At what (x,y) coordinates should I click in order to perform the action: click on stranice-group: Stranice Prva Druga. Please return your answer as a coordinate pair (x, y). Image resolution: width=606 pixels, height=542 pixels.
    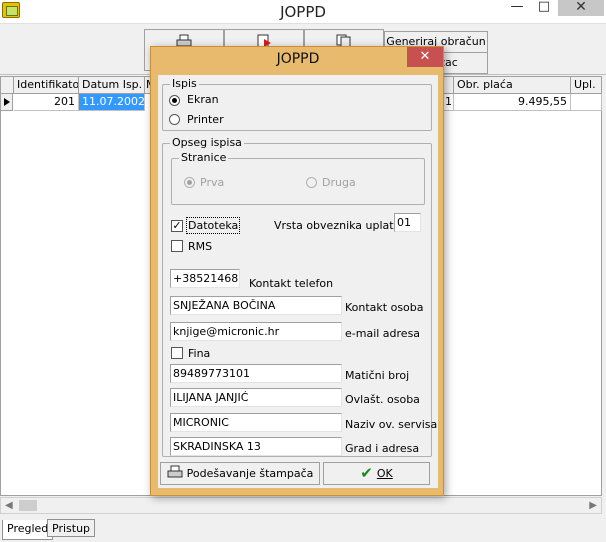
    Looking at the image, I should click on (298, 178).